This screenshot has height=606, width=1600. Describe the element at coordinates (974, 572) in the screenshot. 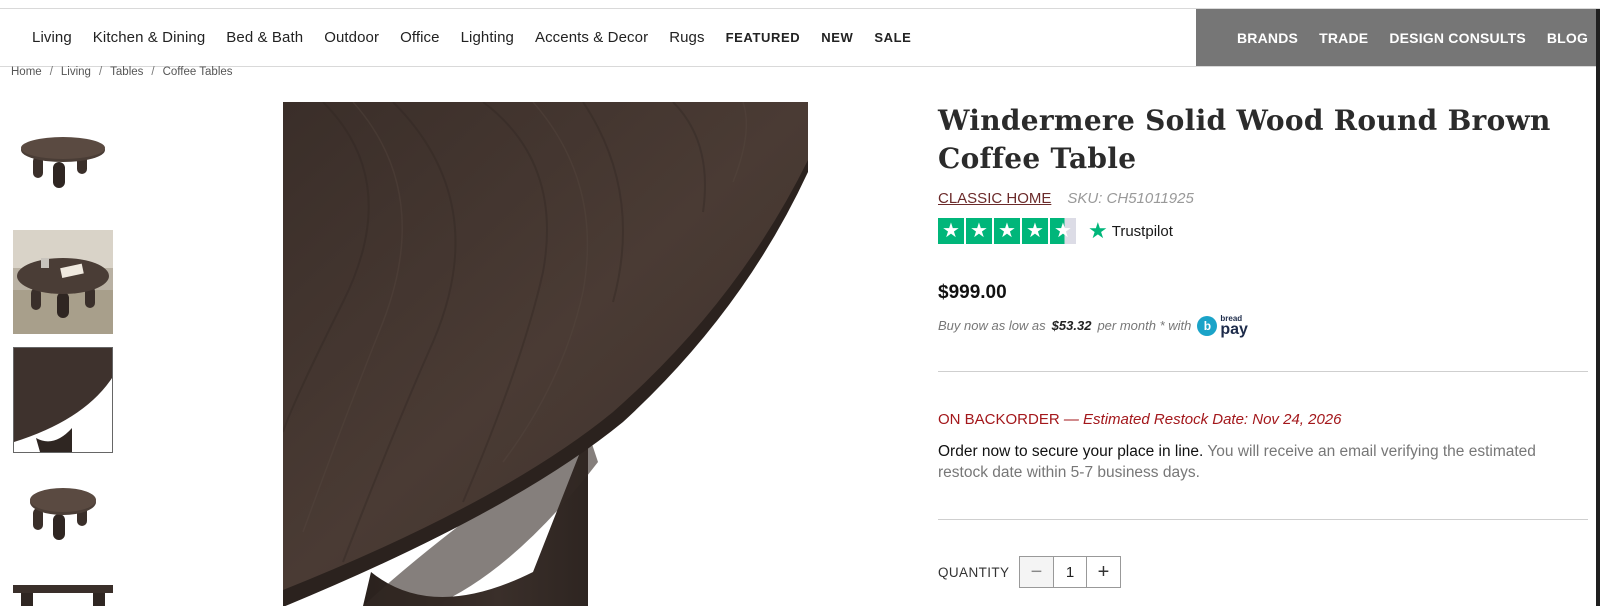

I see `quantity-label: QUANTITY` at that location.